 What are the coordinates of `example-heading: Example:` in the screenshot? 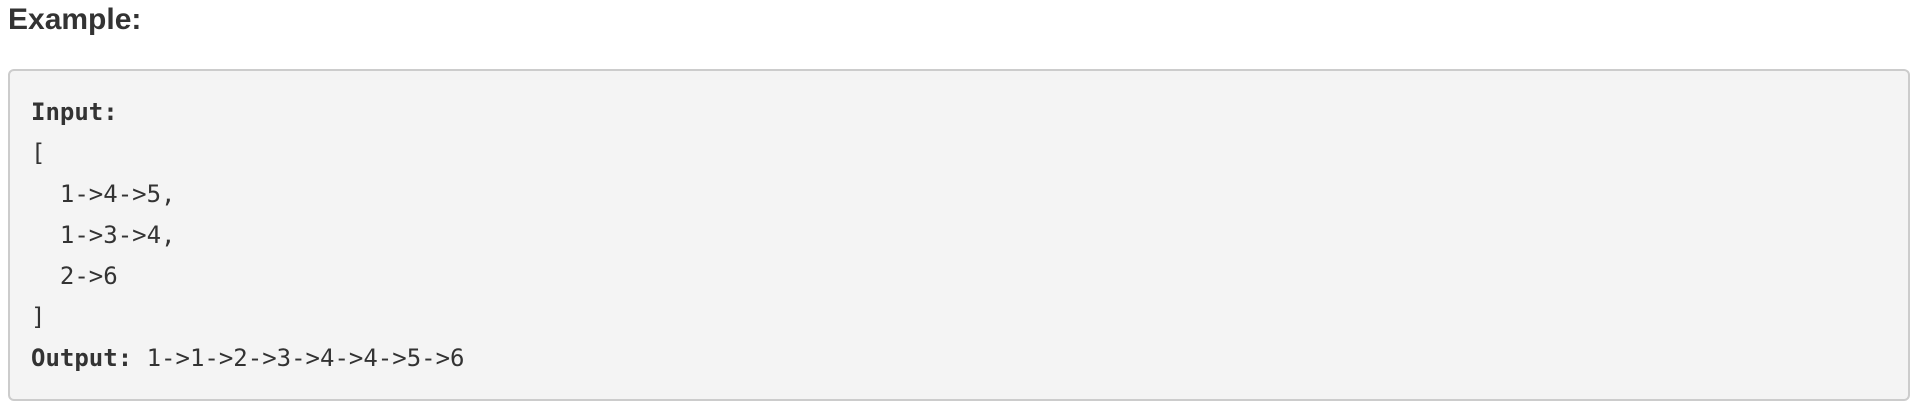 It's located at (75, 19).